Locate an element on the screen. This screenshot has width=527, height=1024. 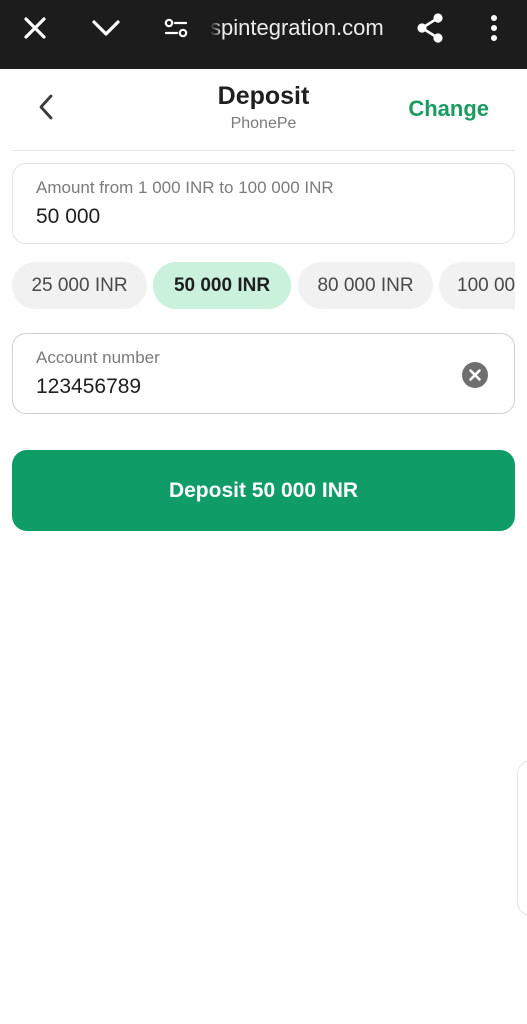
amount-chip-50000: 50 000 INR is located at coordinates (222, 285).